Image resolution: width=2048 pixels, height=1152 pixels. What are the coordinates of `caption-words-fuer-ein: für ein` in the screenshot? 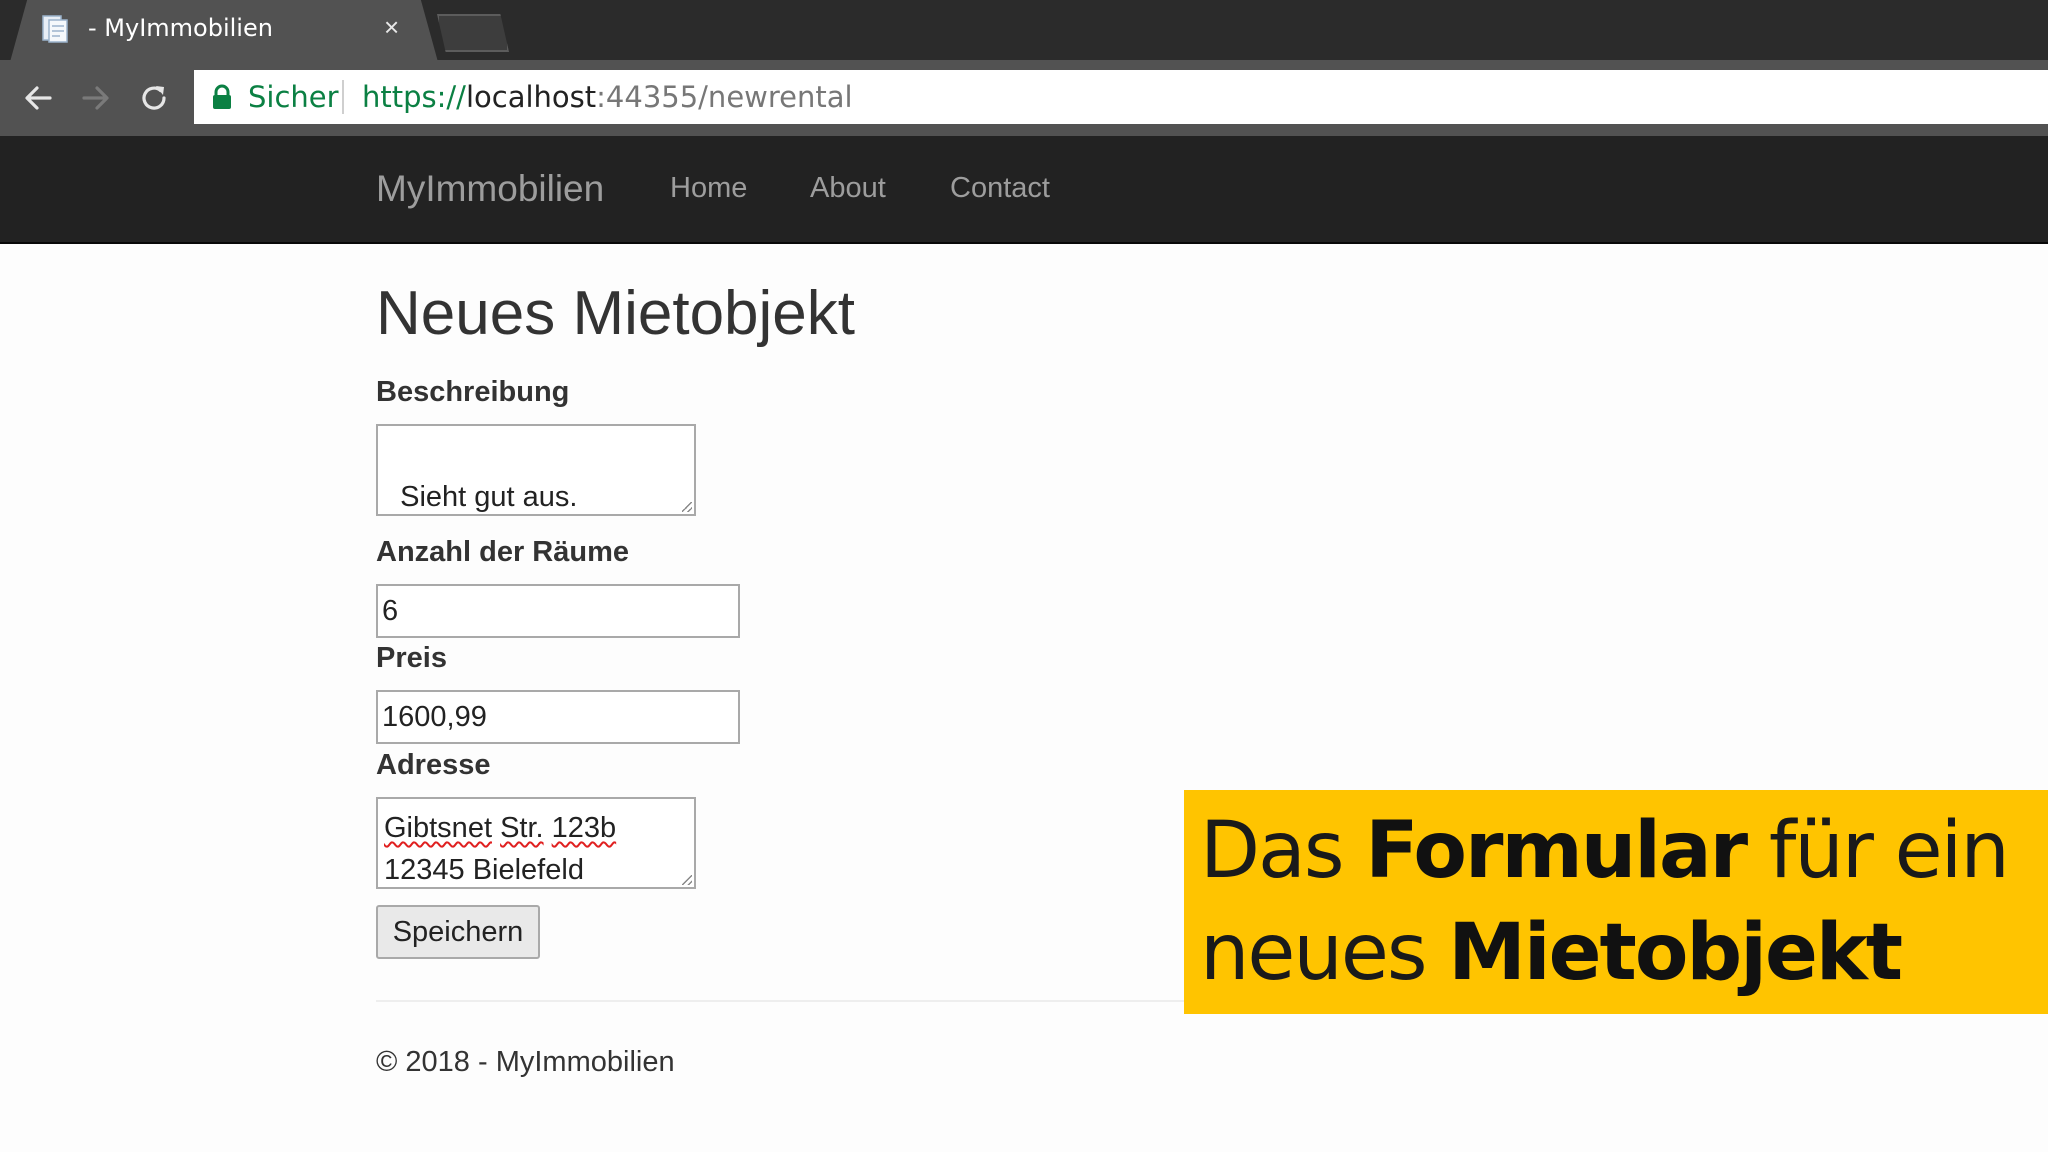 It's located at (1878, 851).